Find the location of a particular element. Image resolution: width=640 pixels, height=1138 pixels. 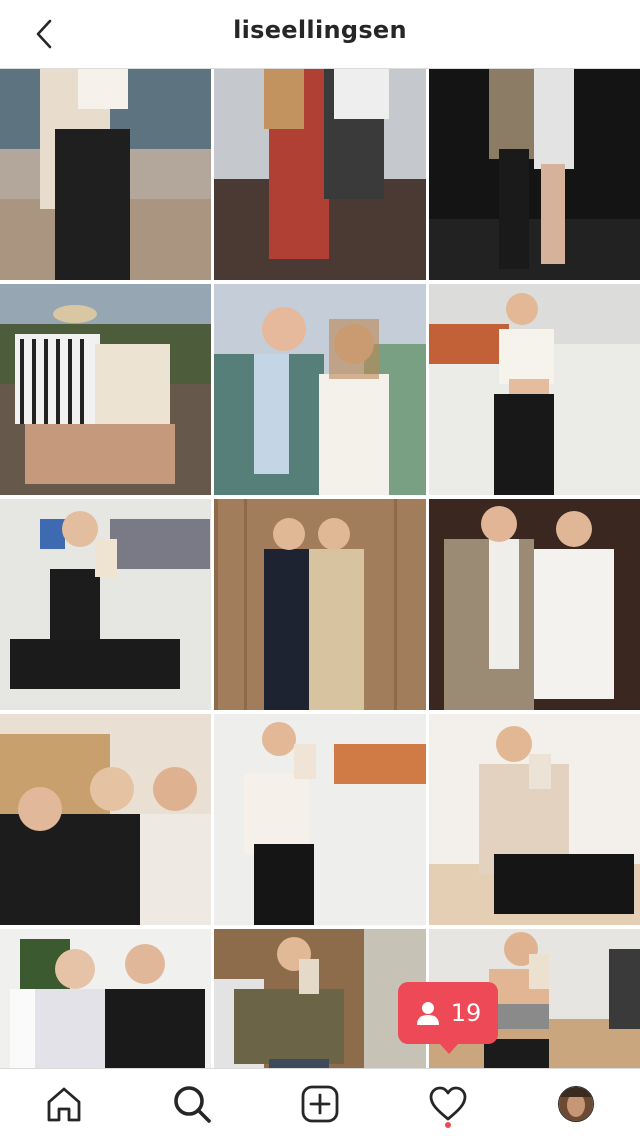

nav-home is located at coordinates (64, 1104).